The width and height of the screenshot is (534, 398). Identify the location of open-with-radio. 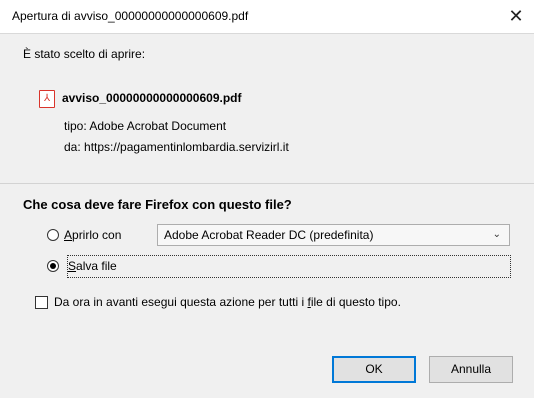
(53, 235).